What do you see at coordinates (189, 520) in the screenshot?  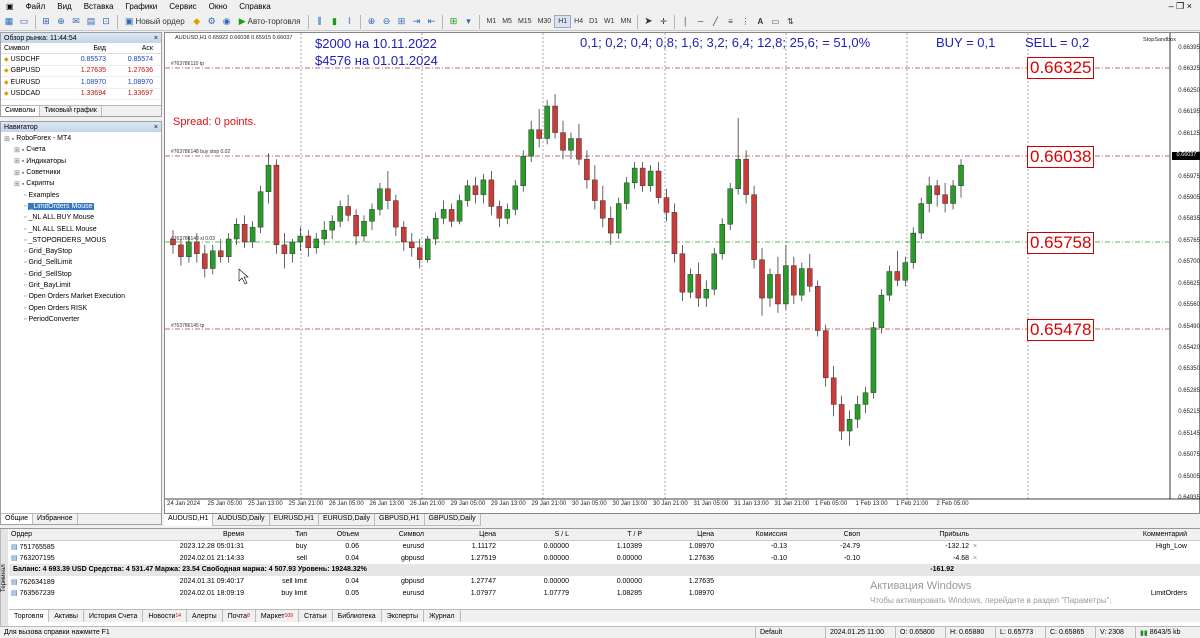 I see `chart-tab: AUDUSD,H1` at bounding box center [189, 520].